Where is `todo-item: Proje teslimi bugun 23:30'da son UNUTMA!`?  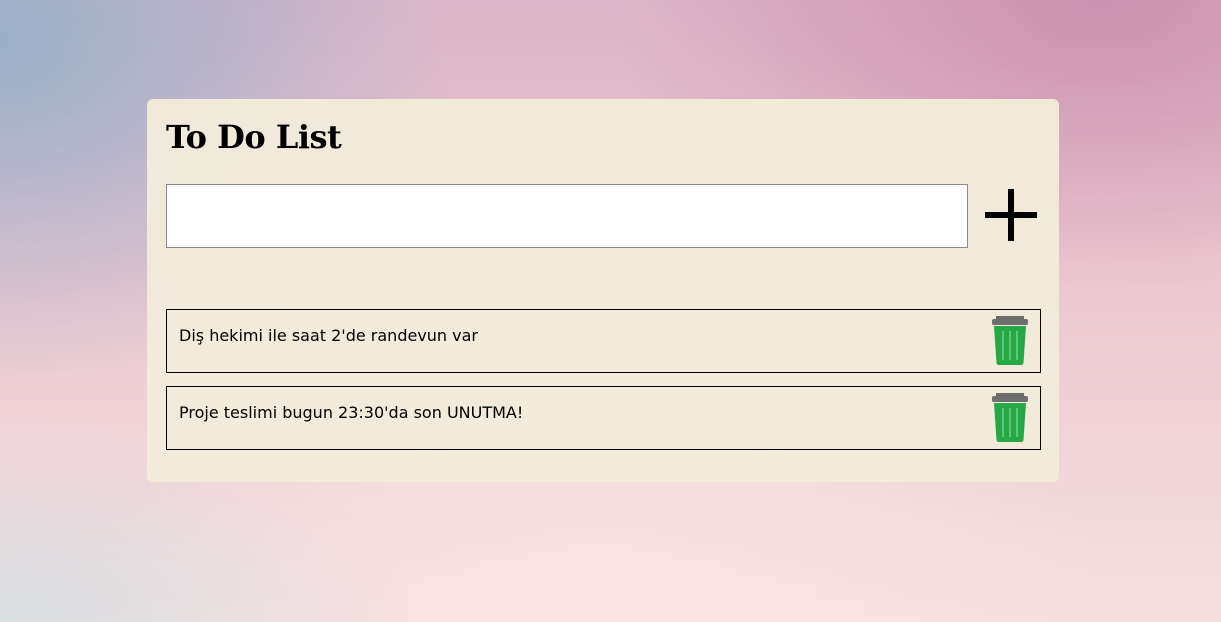
todo-item: Proje teslimi bugun 23:30'da son UNUTMA! is located at coordinates (603, 418).